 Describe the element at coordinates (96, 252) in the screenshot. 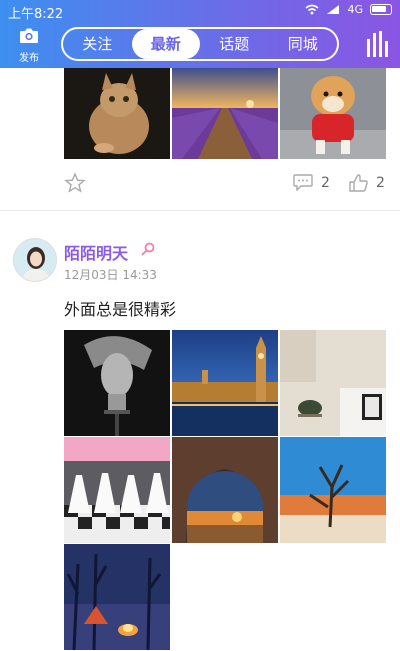

I see `username: 陌陌明天` at that location.